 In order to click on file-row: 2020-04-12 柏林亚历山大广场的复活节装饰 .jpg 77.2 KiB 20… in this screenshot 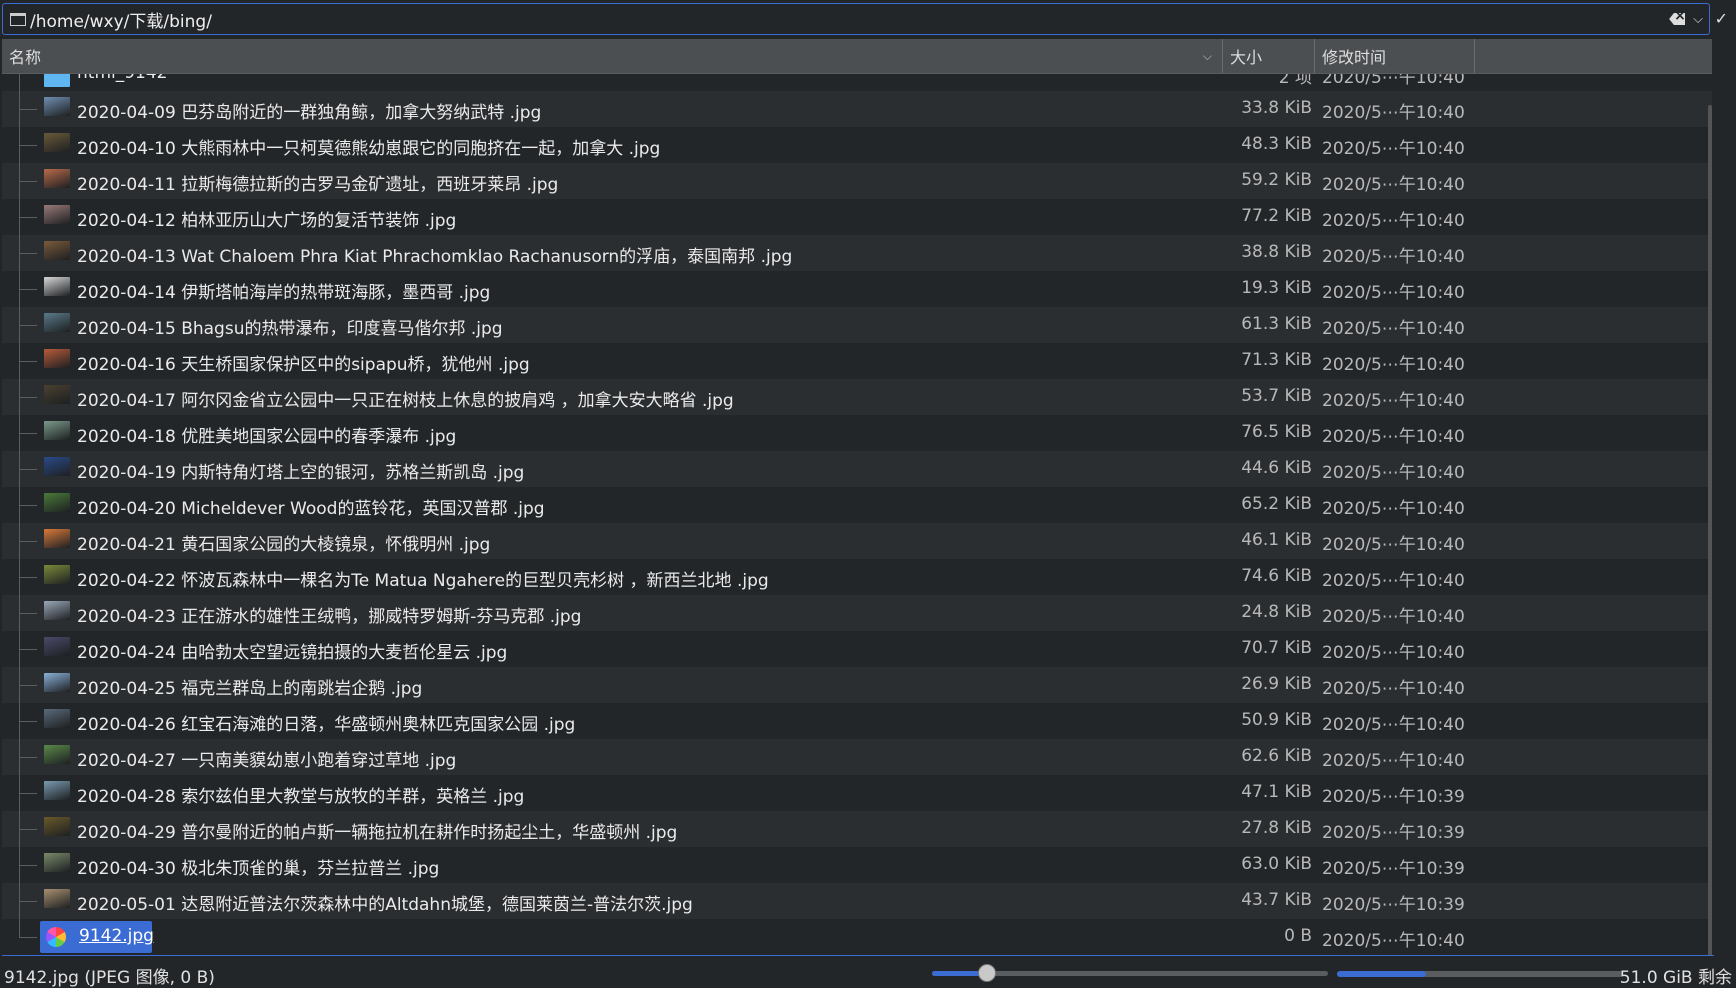, I will do `click(857, 217)`.